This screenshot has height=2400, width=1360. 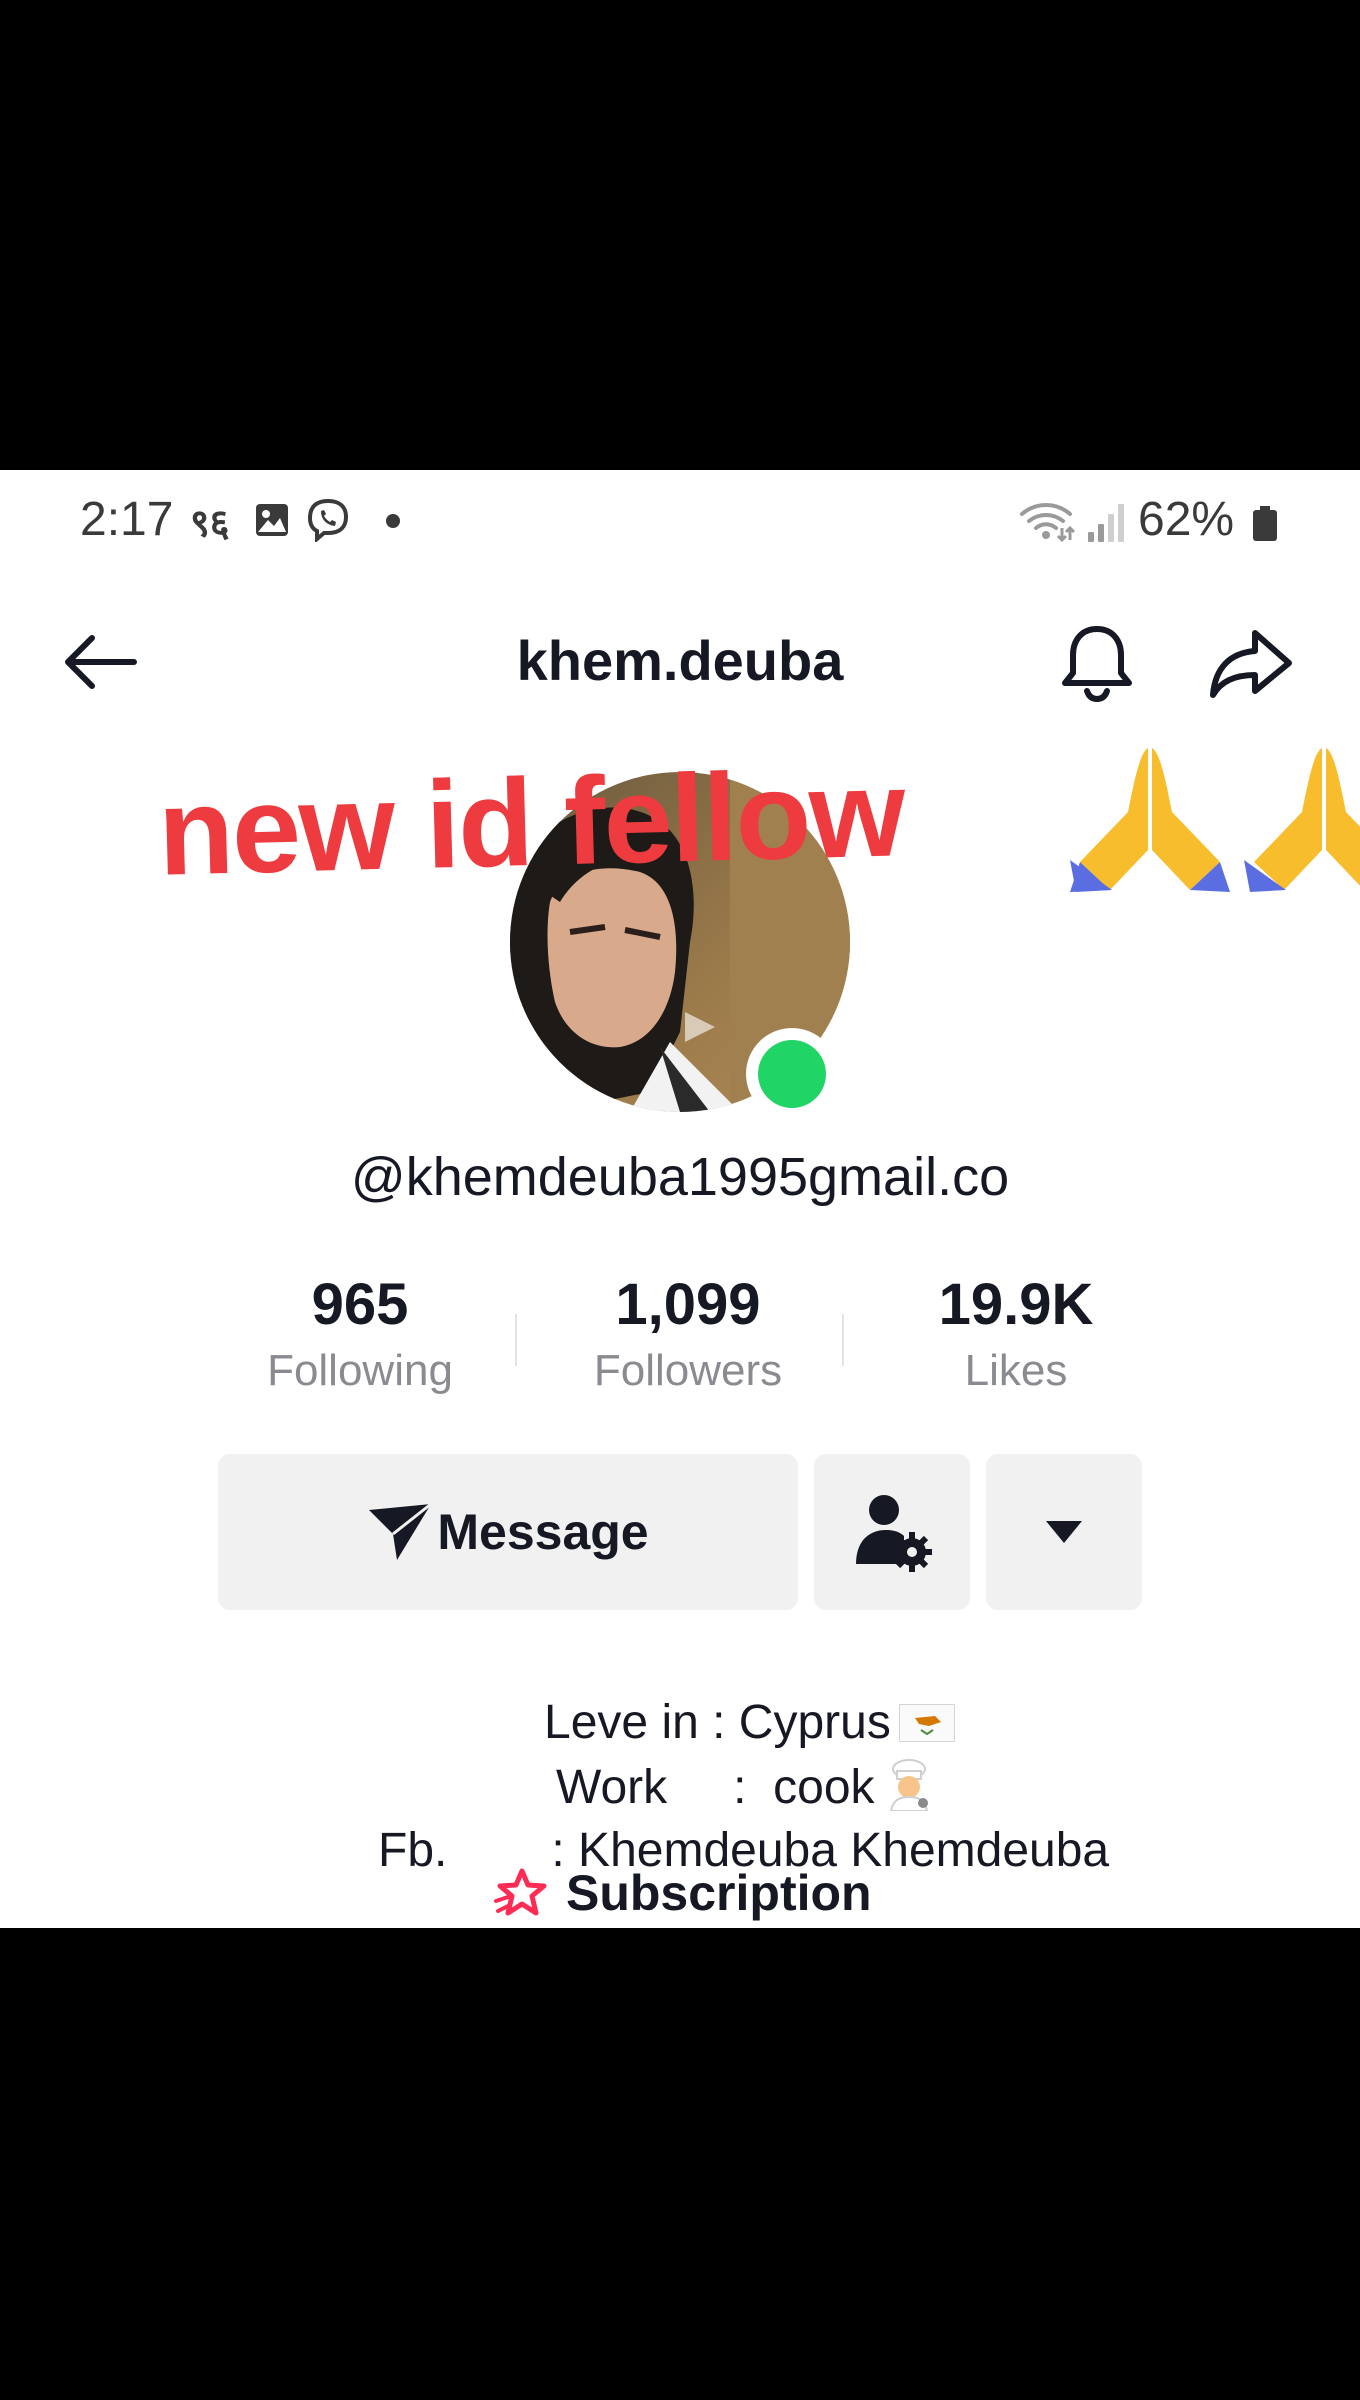 What do you see at coordinates (1265, 523) in the screenshot?
I see `battery-icon` at bounding box center [1265, 523].